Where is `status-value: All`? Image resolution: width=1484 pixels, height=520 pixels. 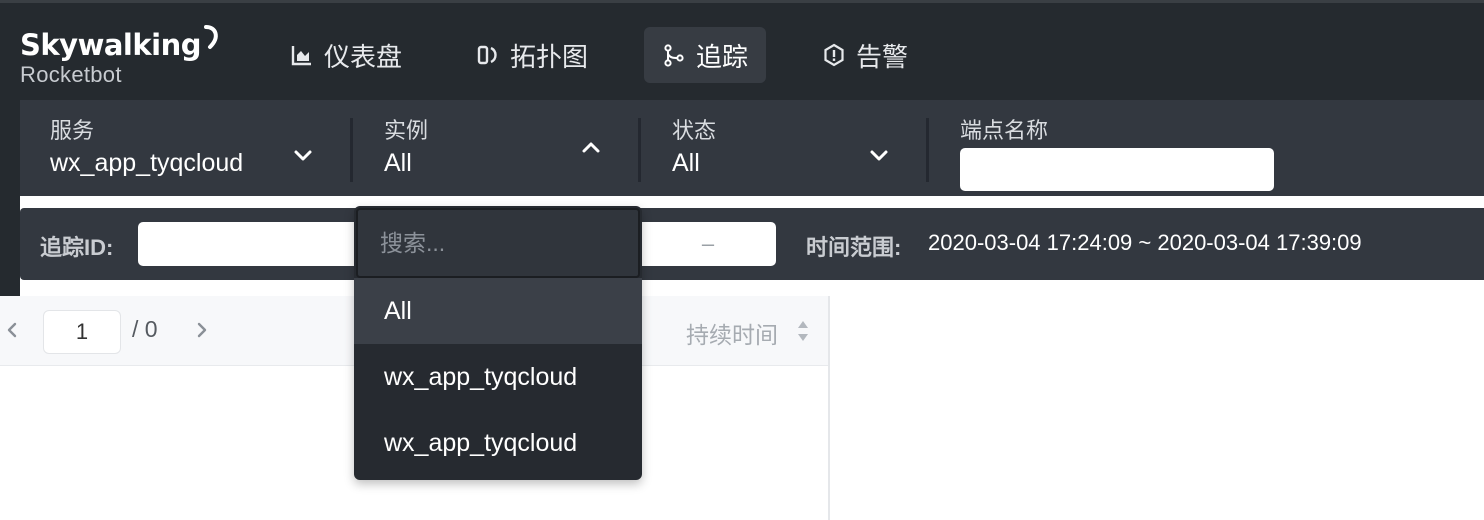
status-value: All is located at coordinates (686, 163).